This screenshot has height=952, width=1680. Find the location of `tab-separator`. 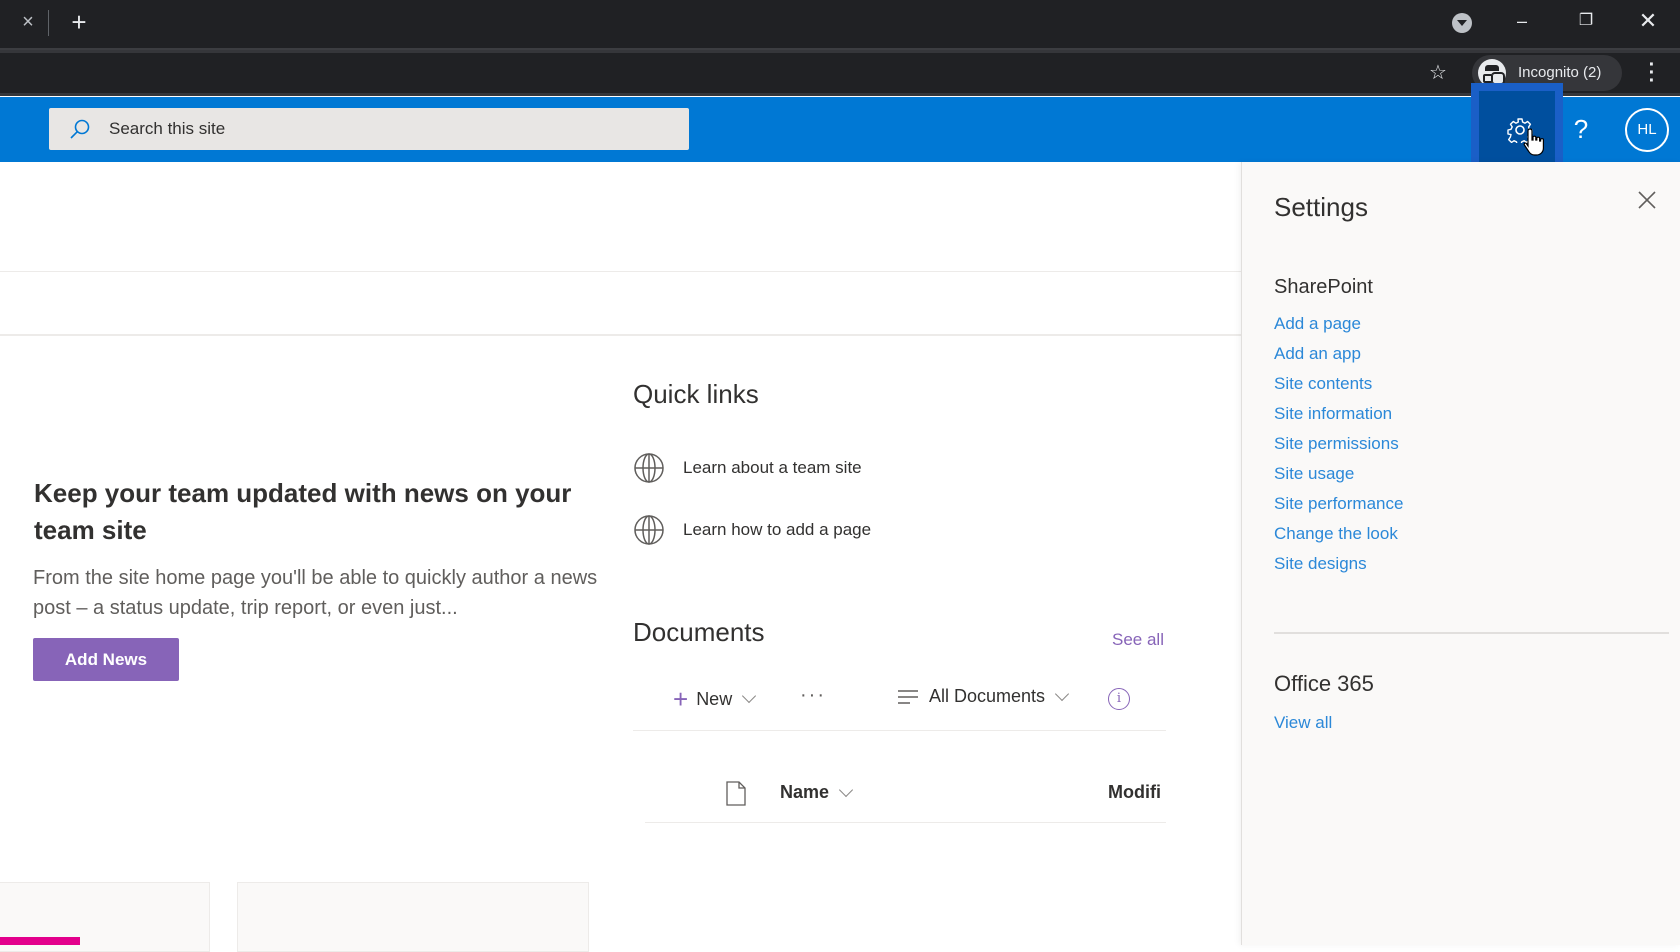

tab-separator is located at coordinates (48, 23).